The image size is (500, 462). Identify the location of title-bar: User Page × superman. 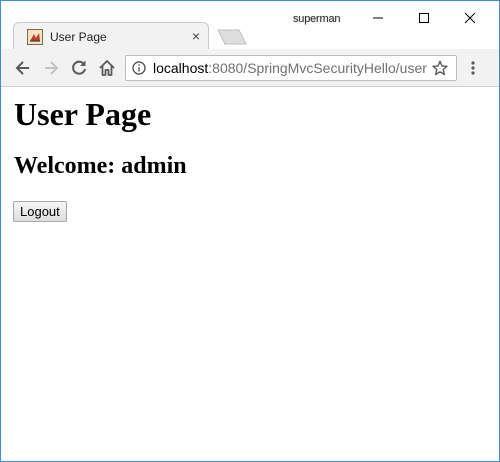
(250, 25).